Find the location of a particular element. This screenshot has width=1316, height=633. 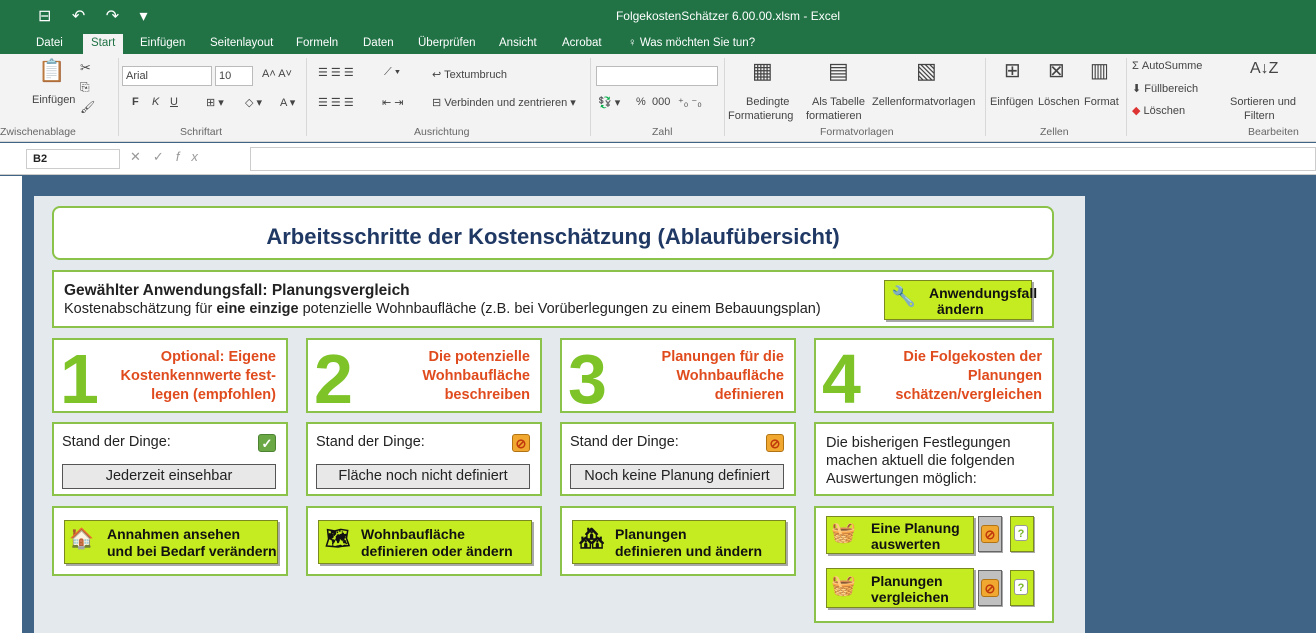

change-usecase-button: 🔧 Anwendungsfall ändern is located at coordinates (960, 300).